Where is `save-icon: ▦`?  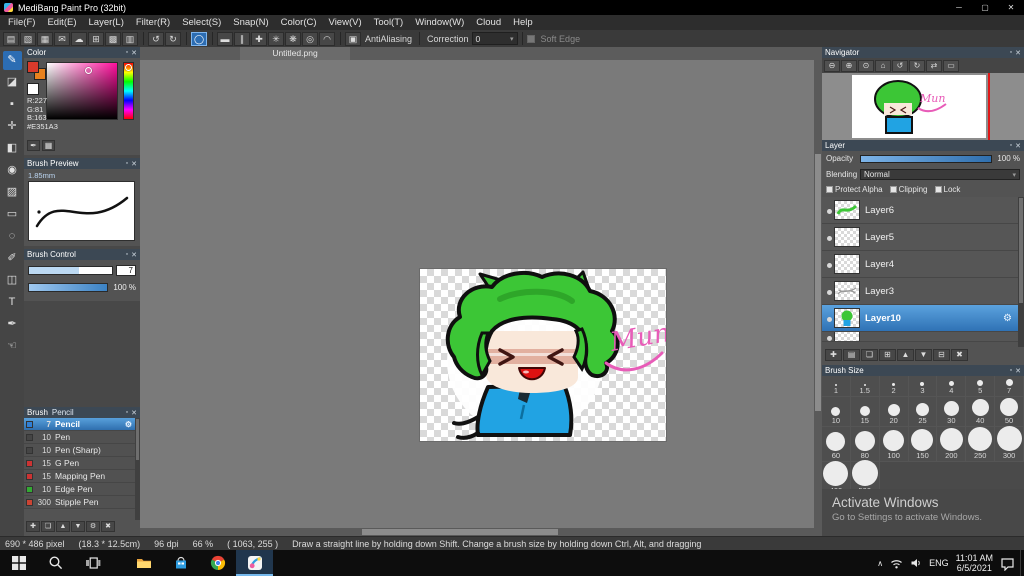
save-icon: ▦ is located at coordinates (45, 38).